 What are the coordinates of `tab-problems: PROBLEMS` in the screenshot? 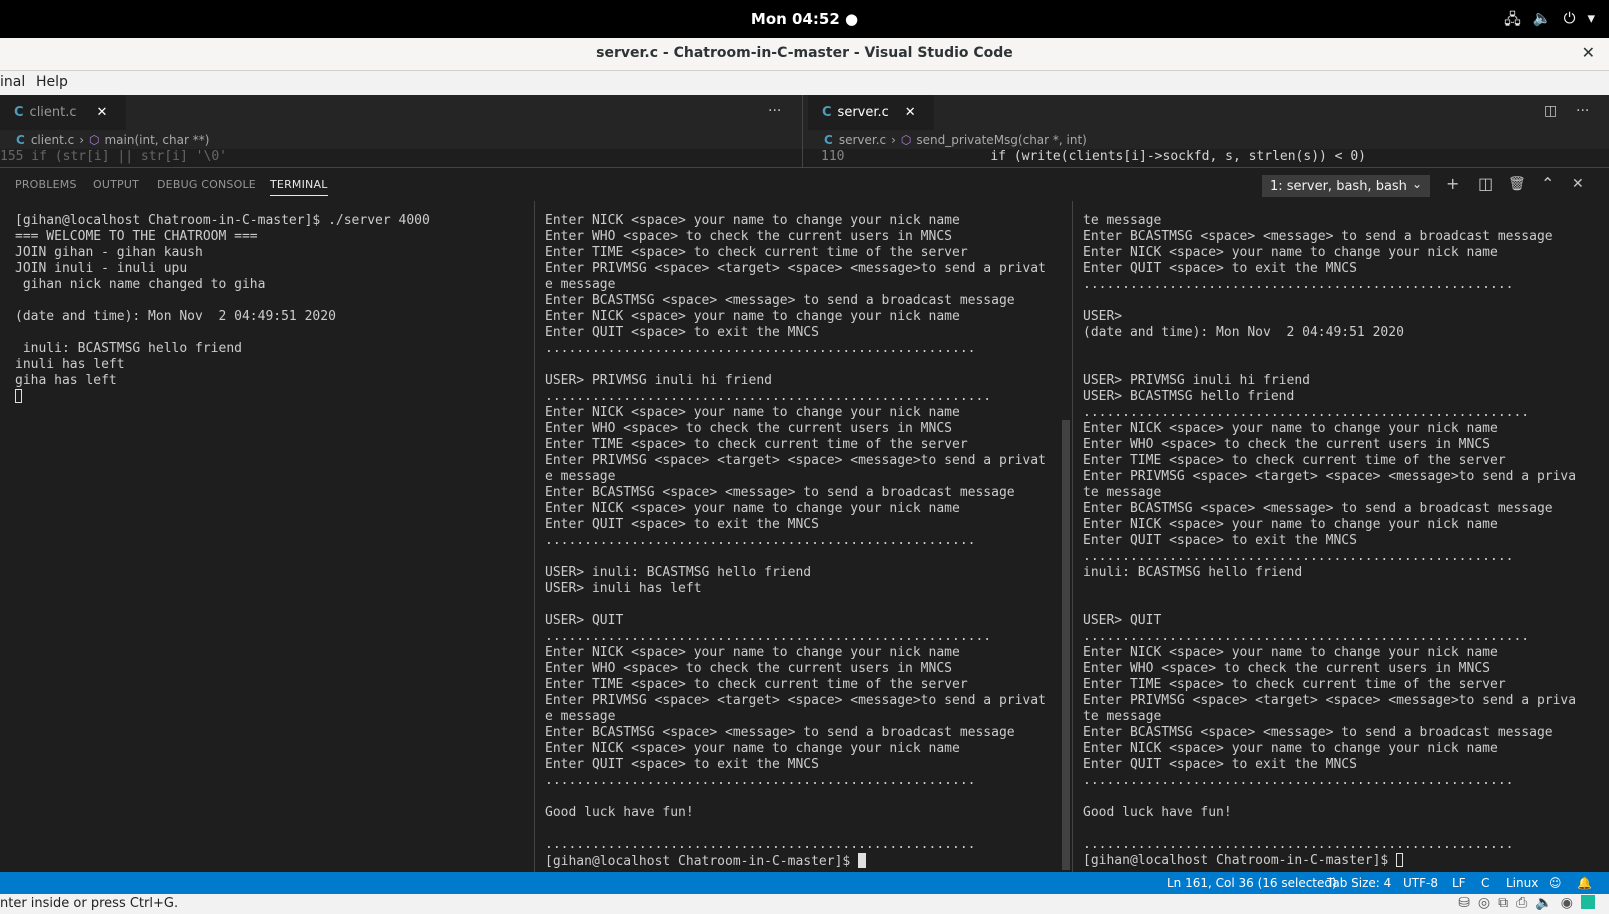 It's located at (46, 184).